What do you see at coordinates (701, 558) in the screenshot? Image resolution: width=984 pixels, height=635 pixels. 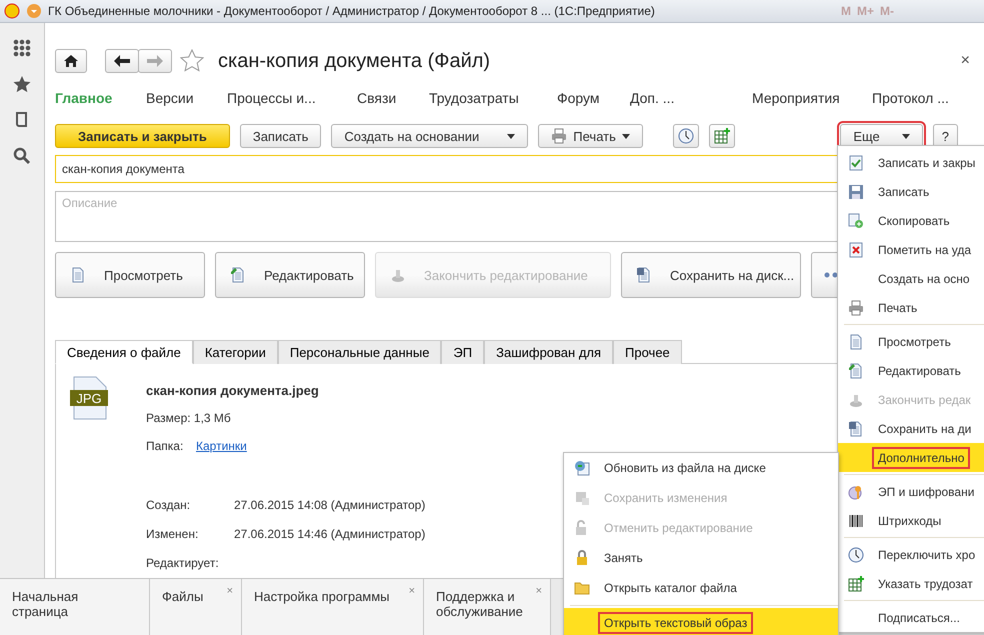 I see `menu-item: Занять` at bounding box center [701, 558].